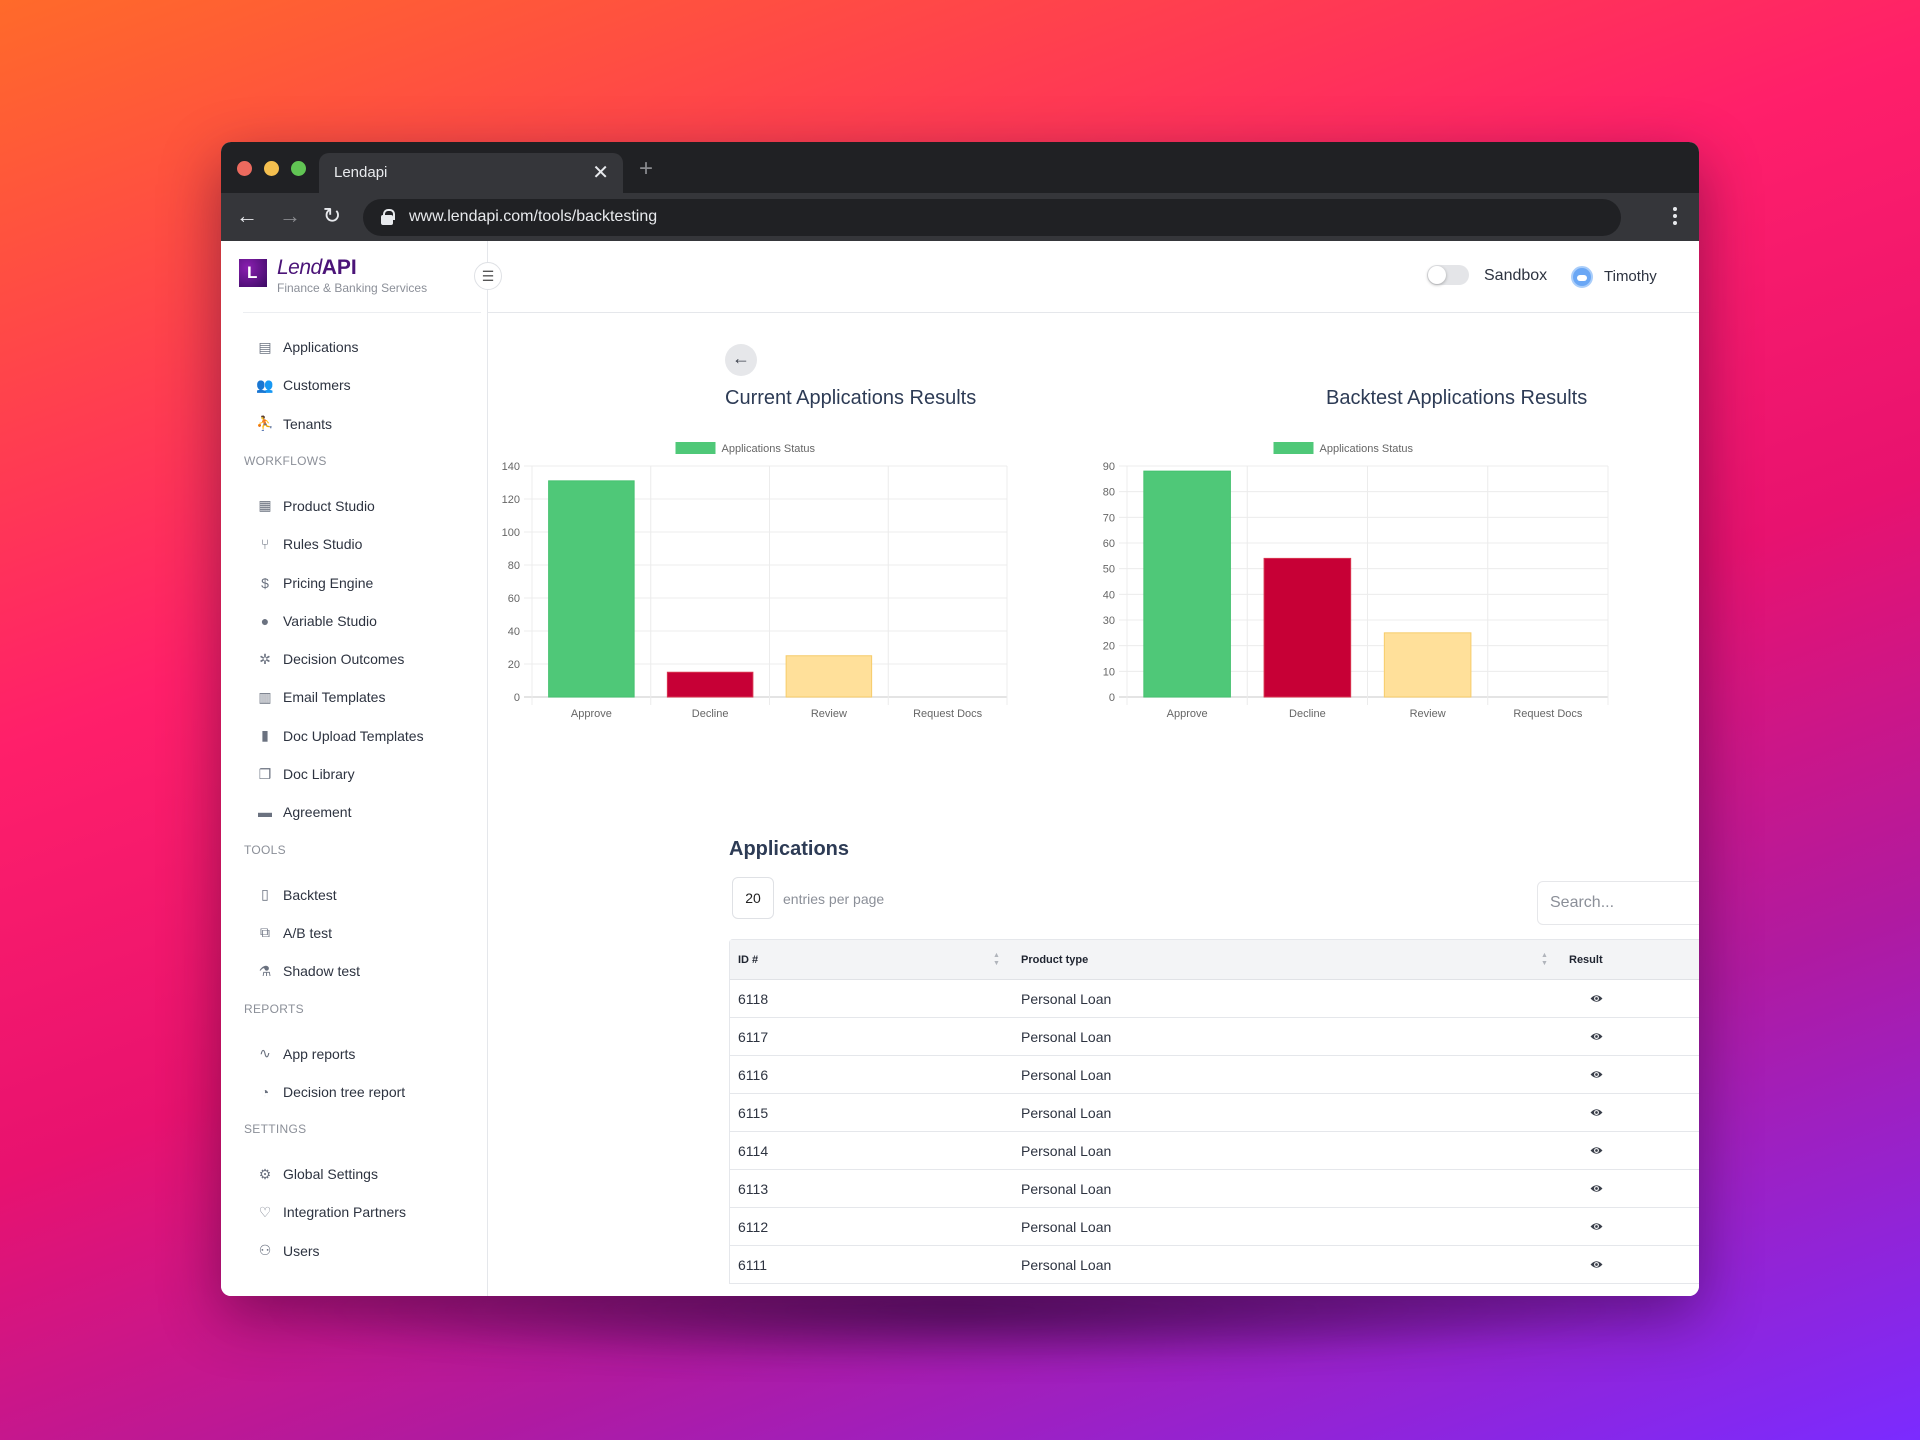 The image size is (1920, 1440). What do you see at coordinates (1214, 999) in the screenshot?
I see `table-row: 6118 Personal Loan` at bounding box center [1214, 999].